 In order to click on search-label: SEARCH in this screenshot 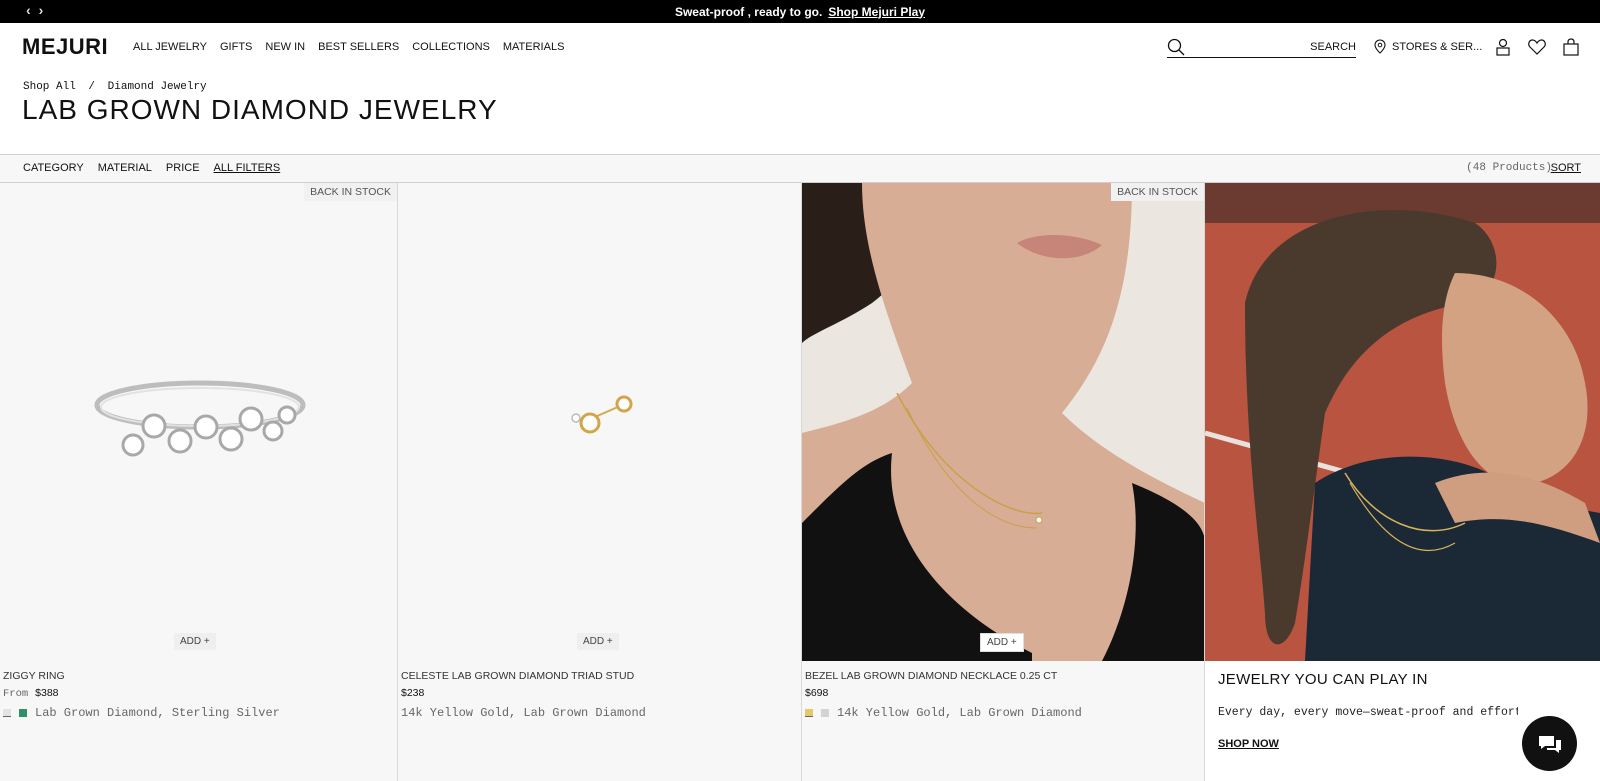, I will do `click(1333, 46)`.